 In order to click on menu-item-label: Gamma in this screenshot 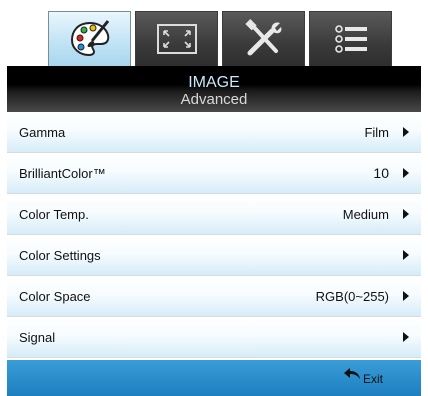, I will do `click(42, 132)`.